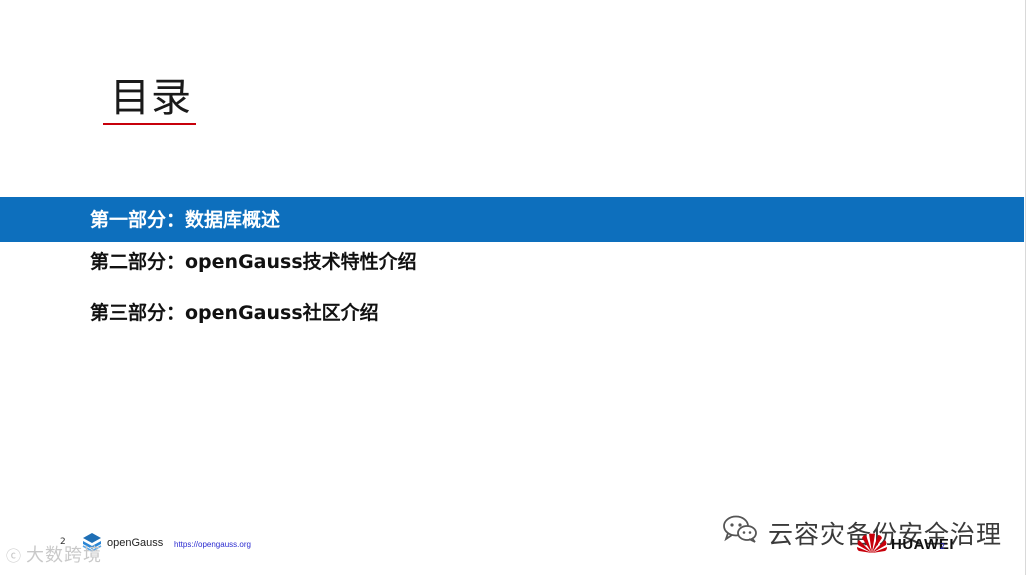 Image resolution: width=1026 pixels, height=575 pixels. What do you see at coordinates (135, 543) in the screenshot?
I see `opengauss-logo-text: openGauss` at bounding box center [135, 543].